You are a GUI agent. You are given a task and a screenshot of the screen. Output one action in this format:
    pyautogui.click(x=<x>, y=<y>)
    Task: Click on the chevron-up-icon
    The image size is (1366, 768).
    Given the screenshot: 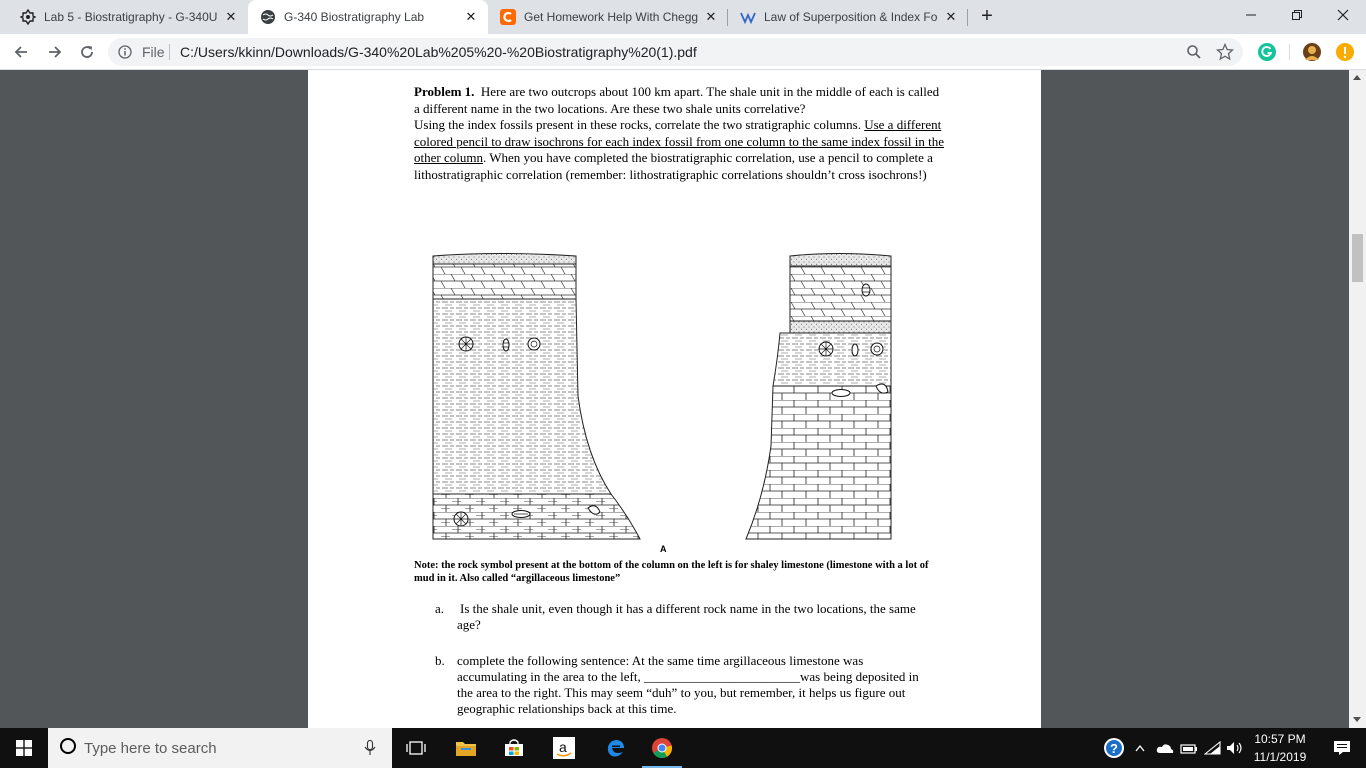 What is the action you would take?
    pyautogui.click(x=1140, y=748)
    